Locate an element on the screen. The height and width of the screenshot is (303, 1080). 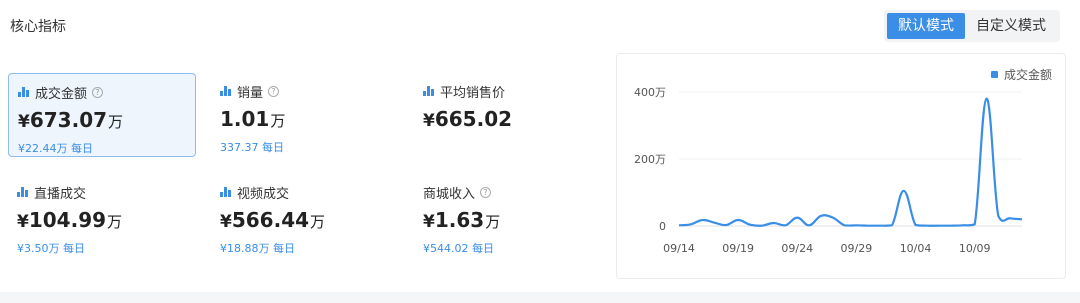
metric-card-gmv: 成交金额 ? ¥673.07万 ¥22.44万 每日 is located at coordinates (102, 115).